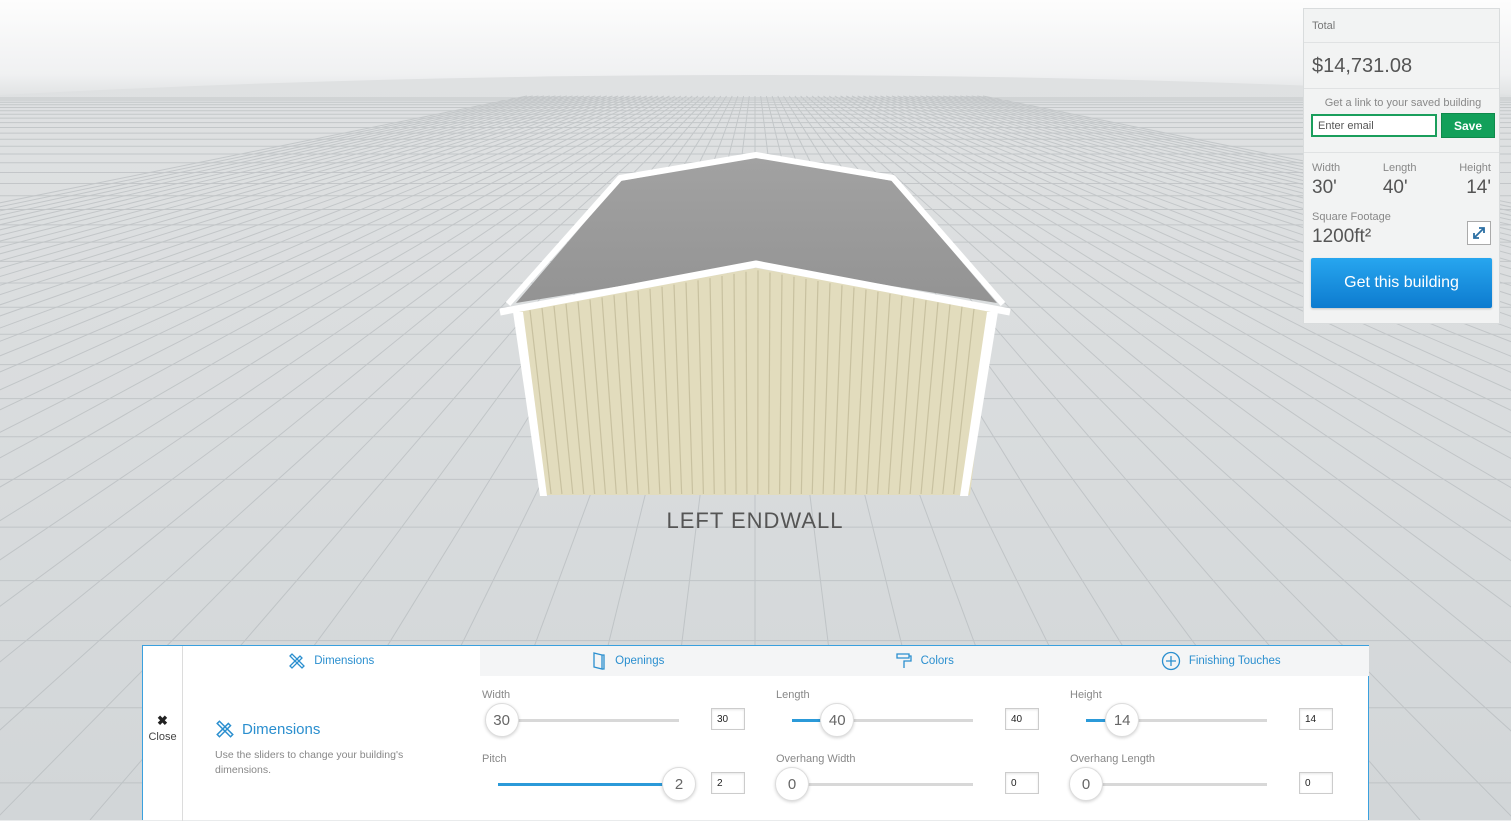 This screenshot has width=1511, height=821. What do you see at coordinates (281, 729) in the screenshot?
I see `section-title: Dimensions` at bounding box center [281, 729].